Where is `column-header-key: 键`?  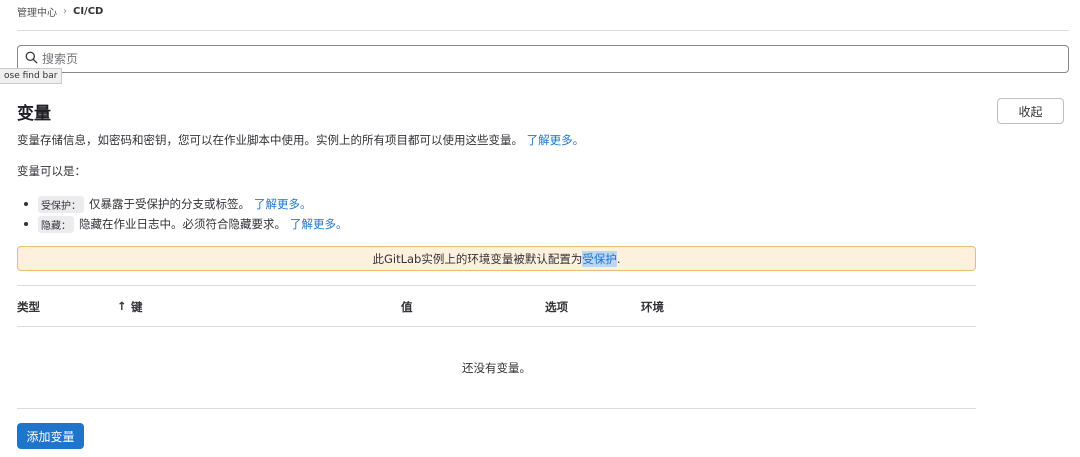 column-header-key: 键 is located at coordinates (137, 307).